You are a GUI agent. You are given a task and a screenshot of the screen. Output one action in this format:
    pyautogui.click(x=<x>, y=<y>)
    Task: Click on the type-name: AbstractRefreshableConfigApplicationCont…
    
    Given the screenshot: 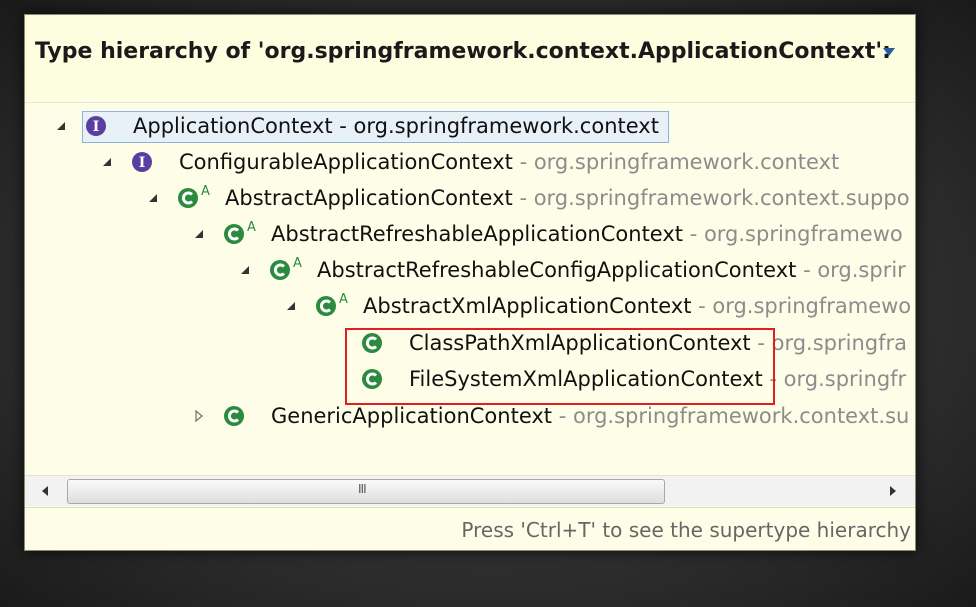 What is the action you would take?
    pyautogui.click(x=557, y=270)
    